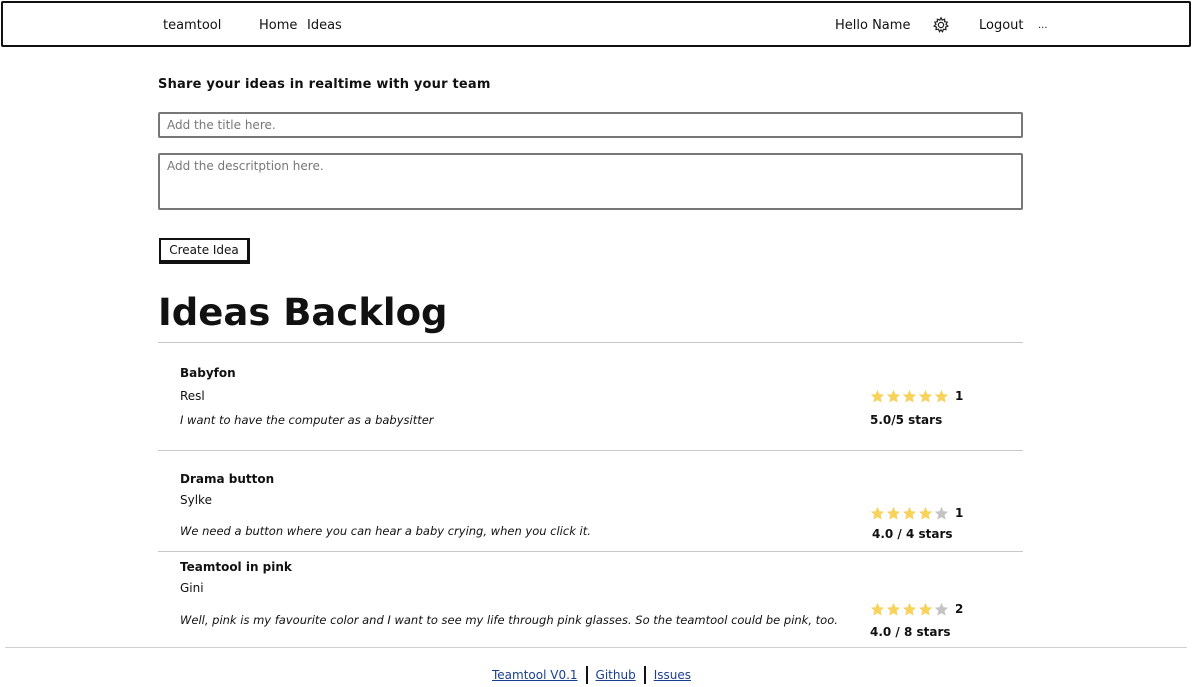  I want to click on footer-issues-link: Issues, so click(672, 675).